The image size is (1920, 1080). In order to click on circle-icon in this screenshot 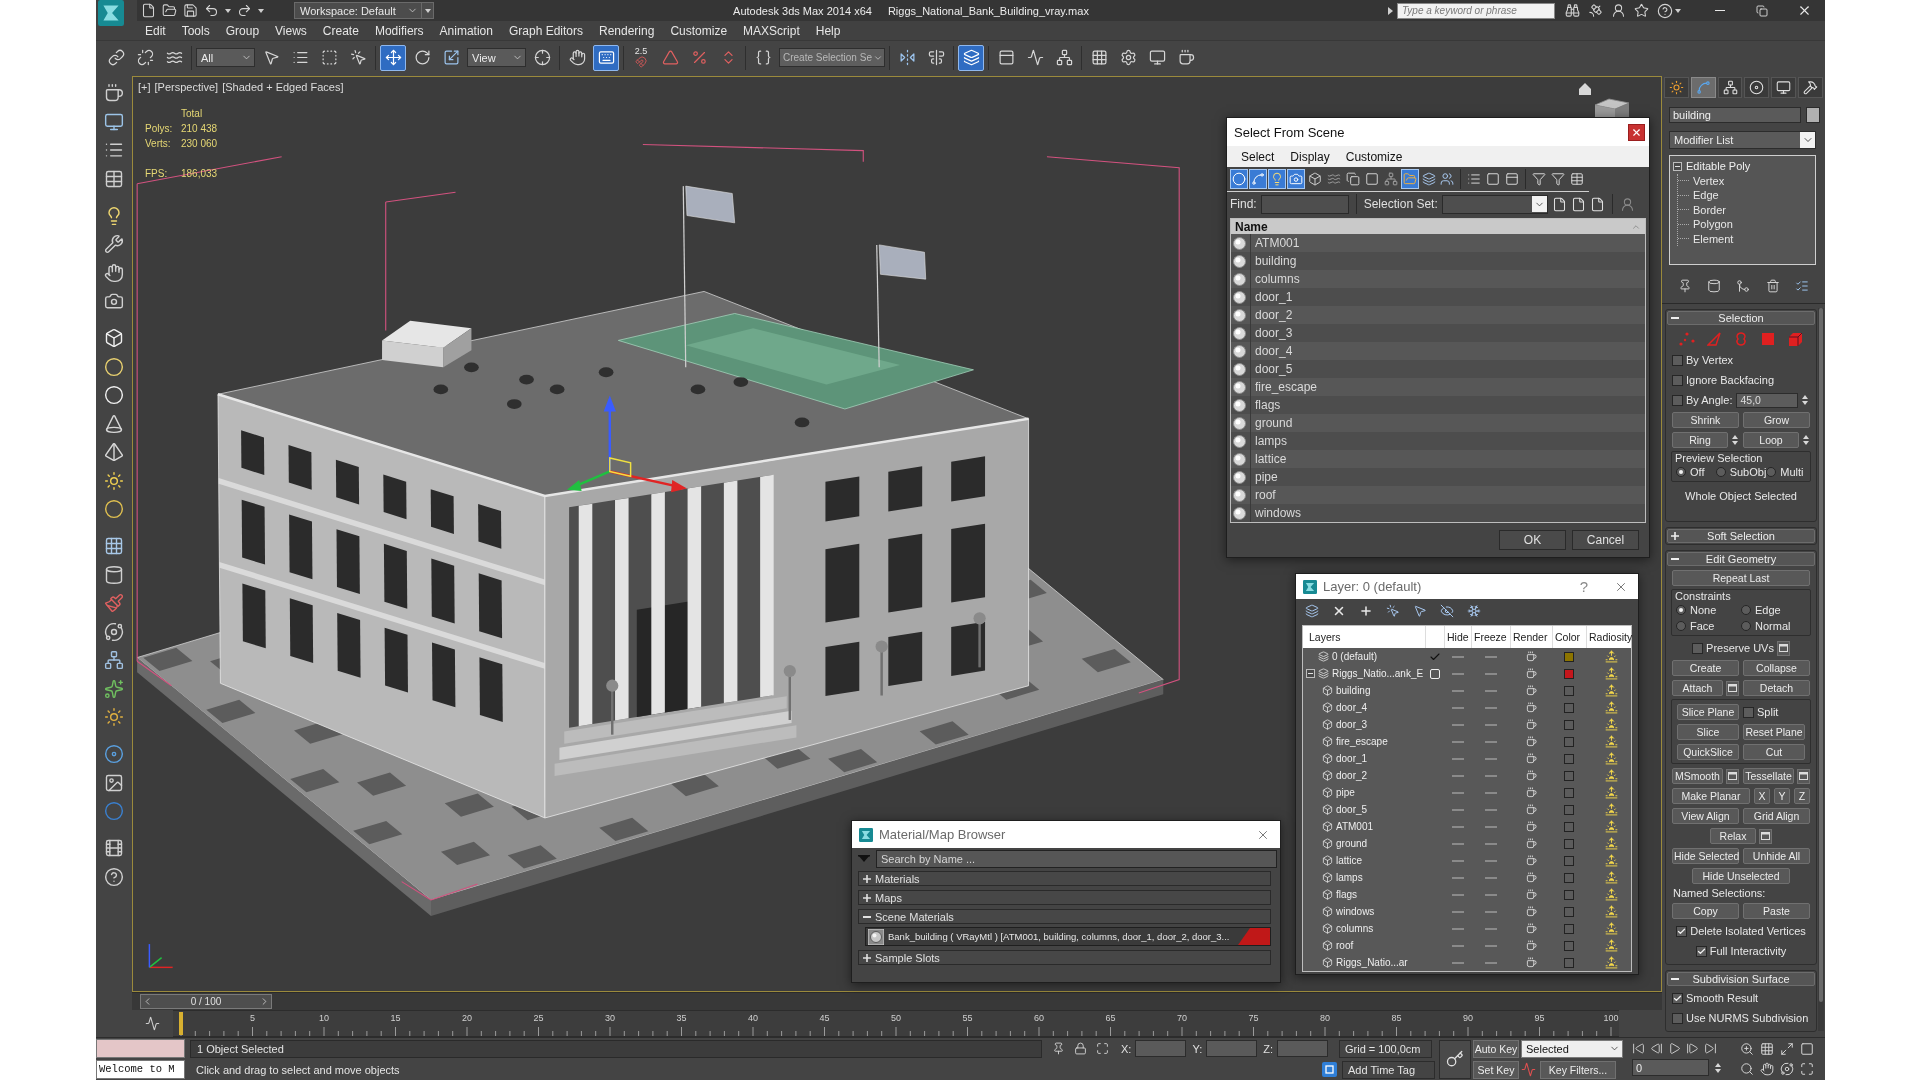, I will do `click(114, 509)`.